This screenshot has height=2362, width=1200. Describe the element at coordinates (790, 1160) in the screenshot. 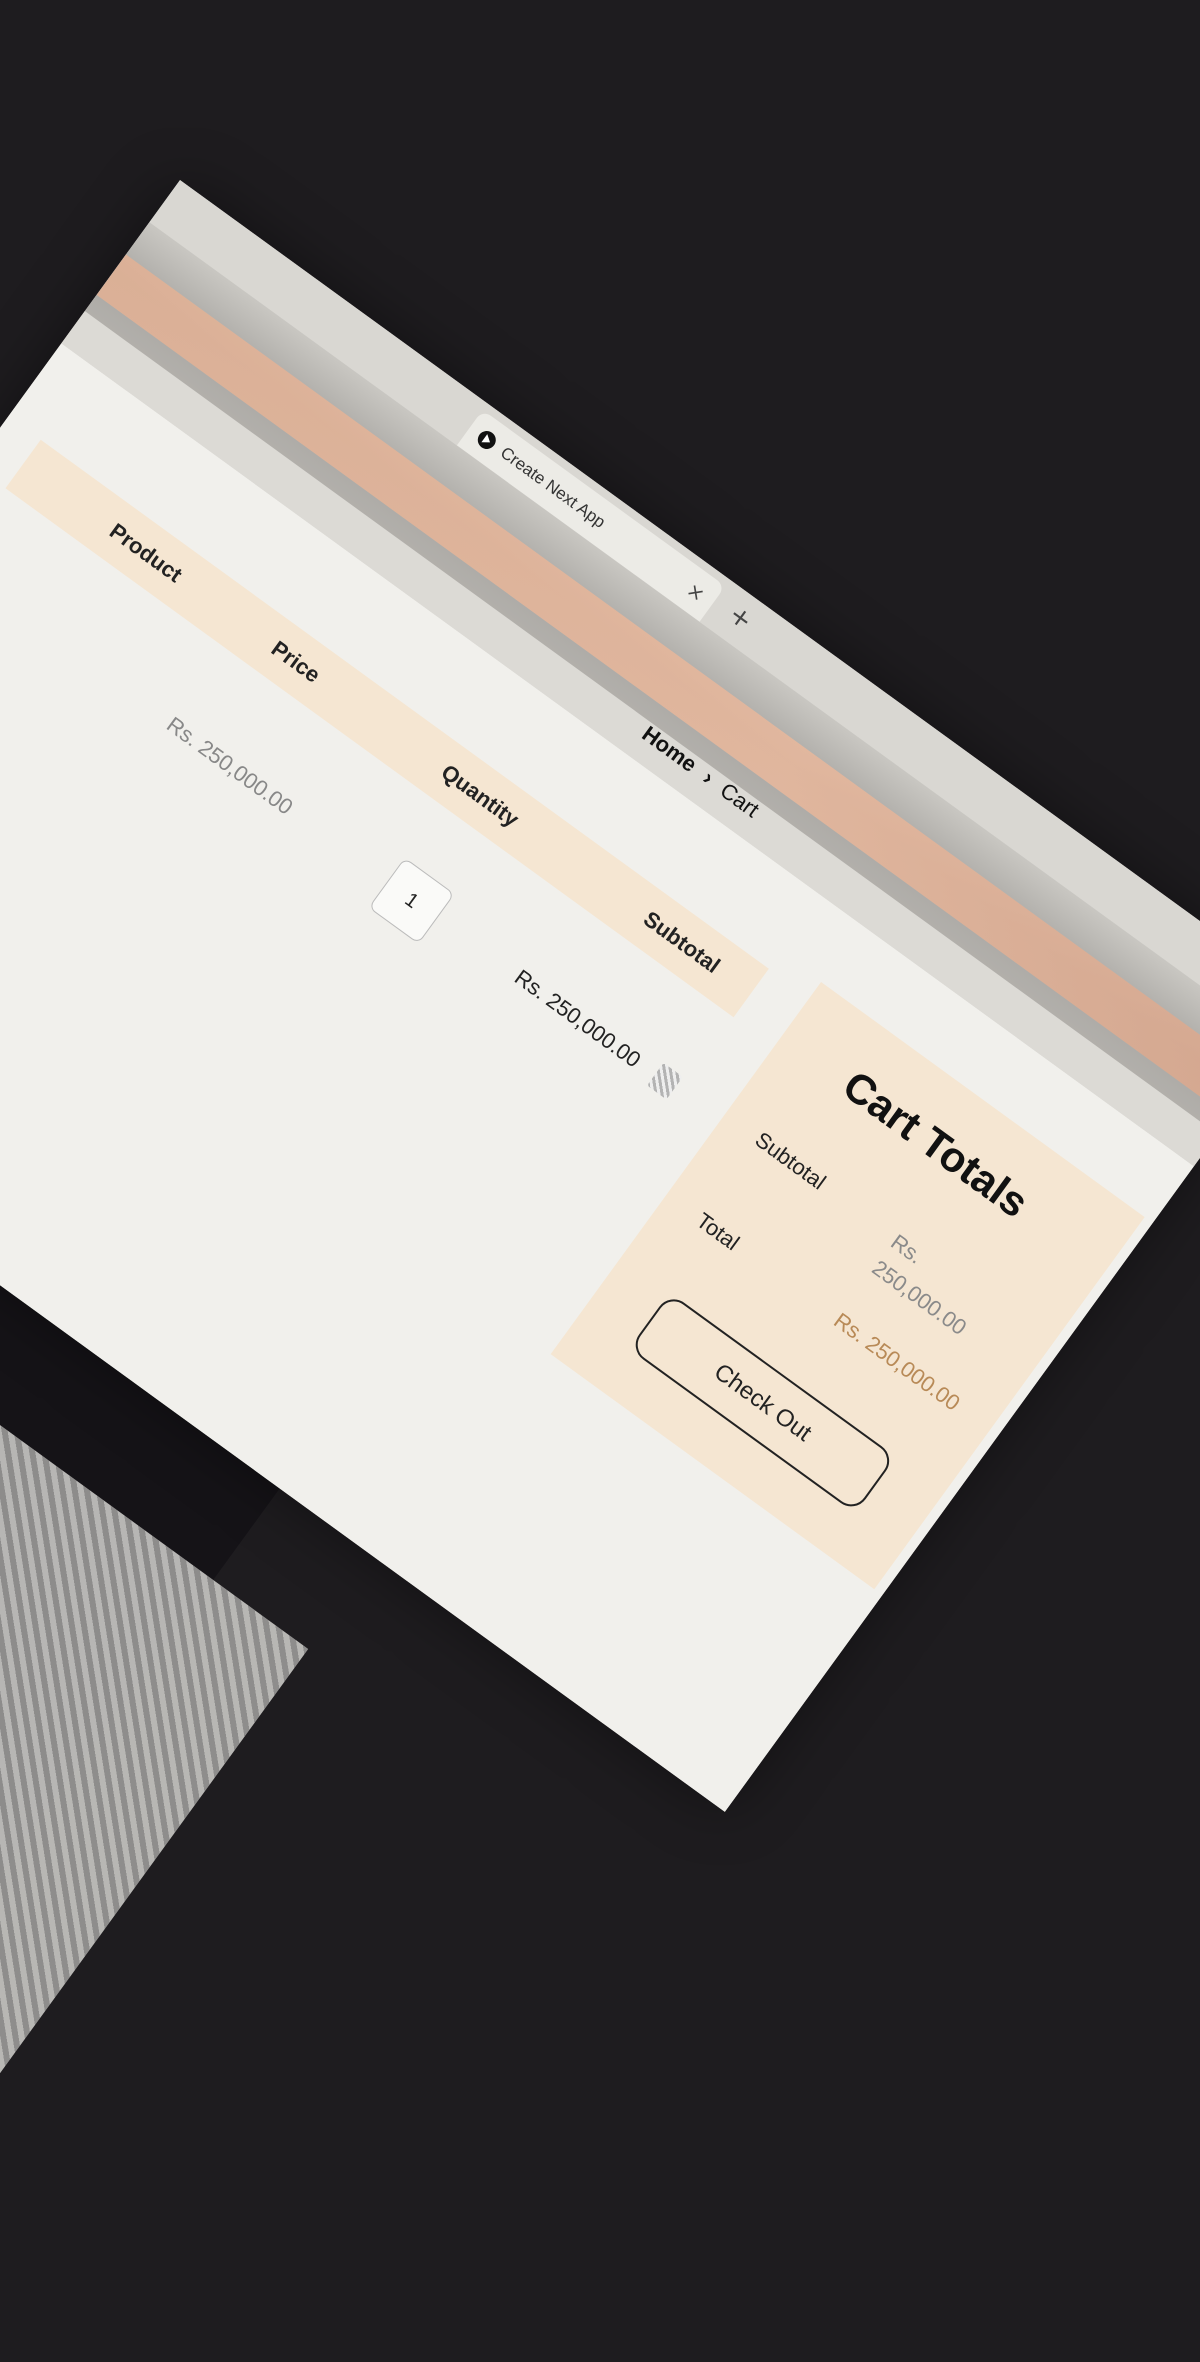

I see `totals-subtotal-label: Subtotal` at that location.